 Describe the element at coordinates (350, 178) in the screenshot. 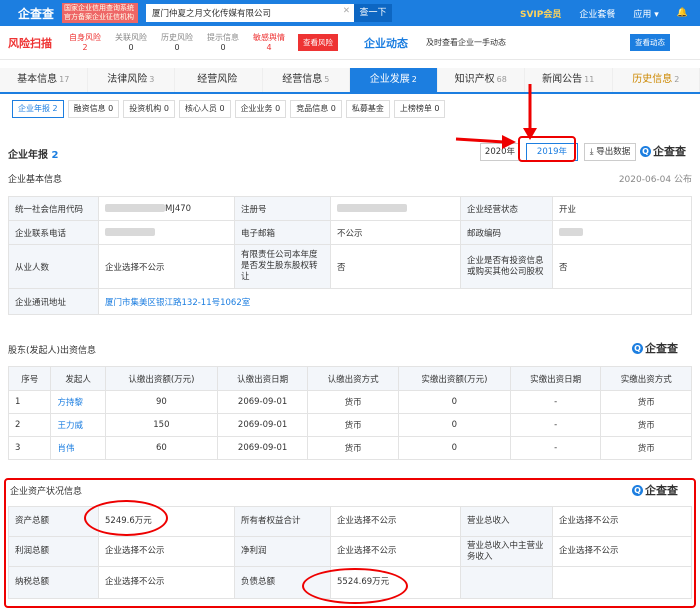

I see `basic-subtitle-row: 企业基本信息 2020-06-04 公布` at that location.